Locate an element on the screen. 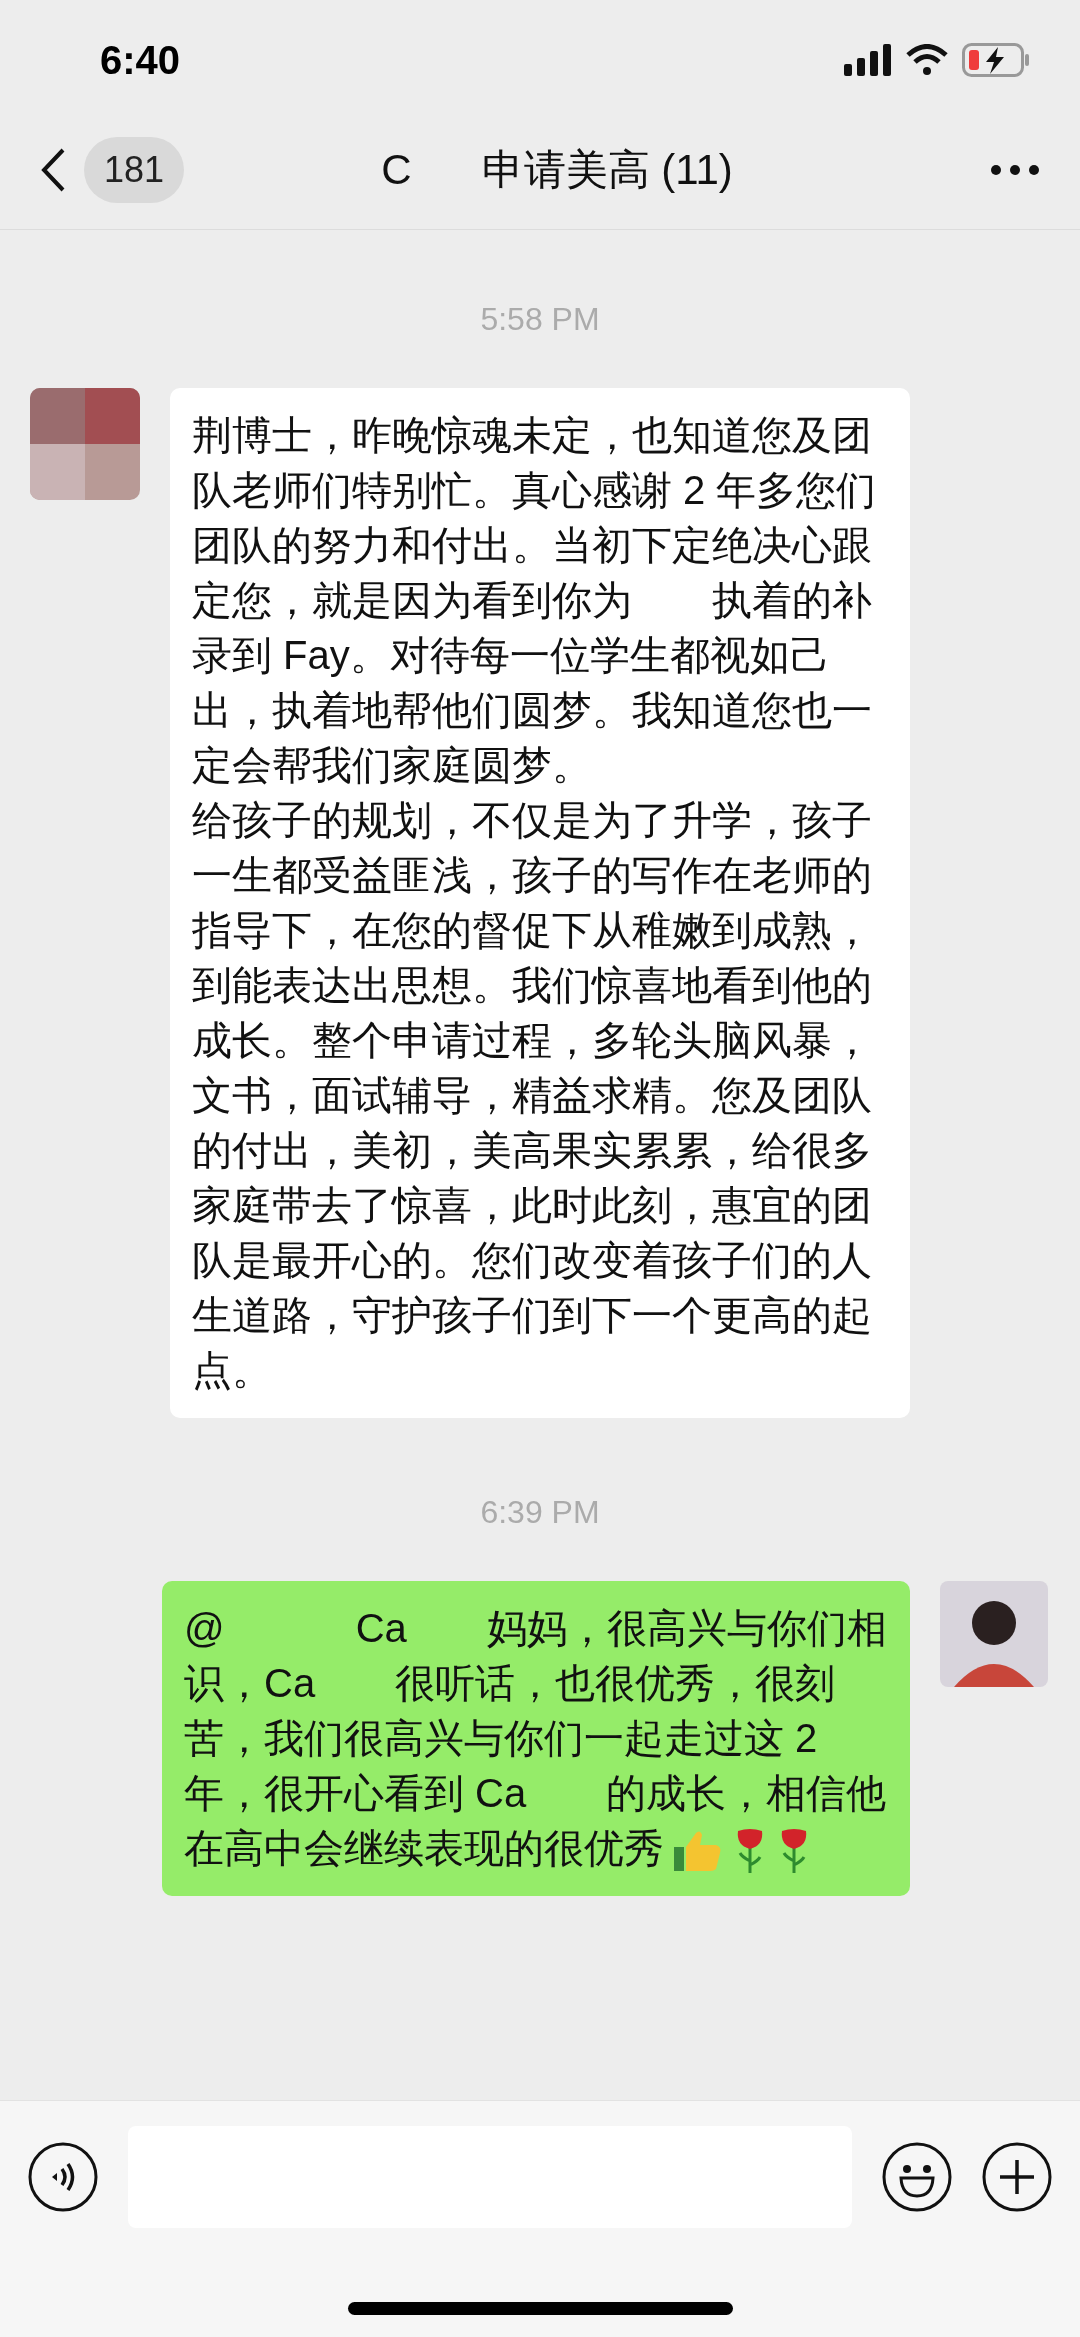  wifi-icon is located at coordinates (927, 60).